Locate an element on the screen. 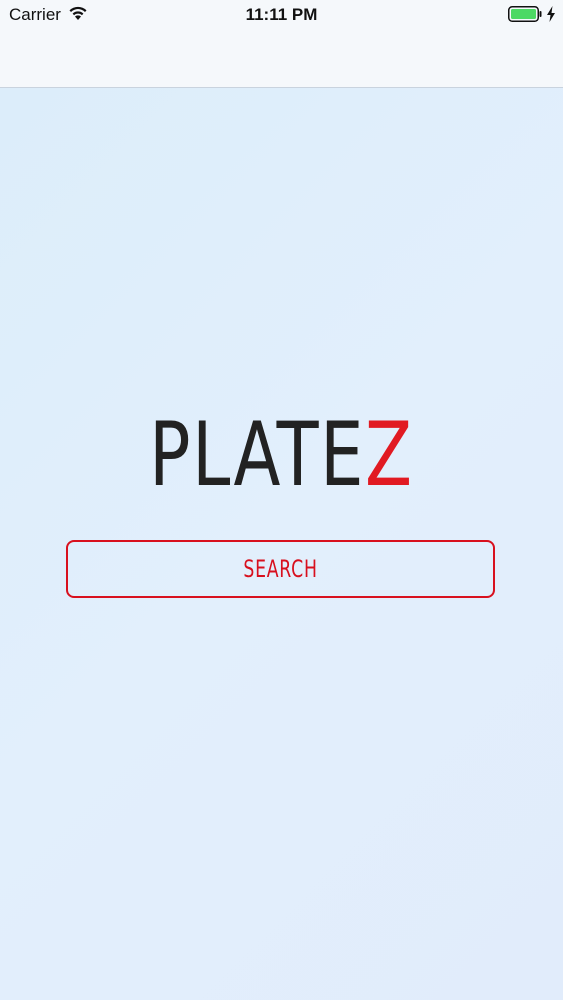  navigation-bar: Carrier 11:11 PM is located at coordinates (281, 44).